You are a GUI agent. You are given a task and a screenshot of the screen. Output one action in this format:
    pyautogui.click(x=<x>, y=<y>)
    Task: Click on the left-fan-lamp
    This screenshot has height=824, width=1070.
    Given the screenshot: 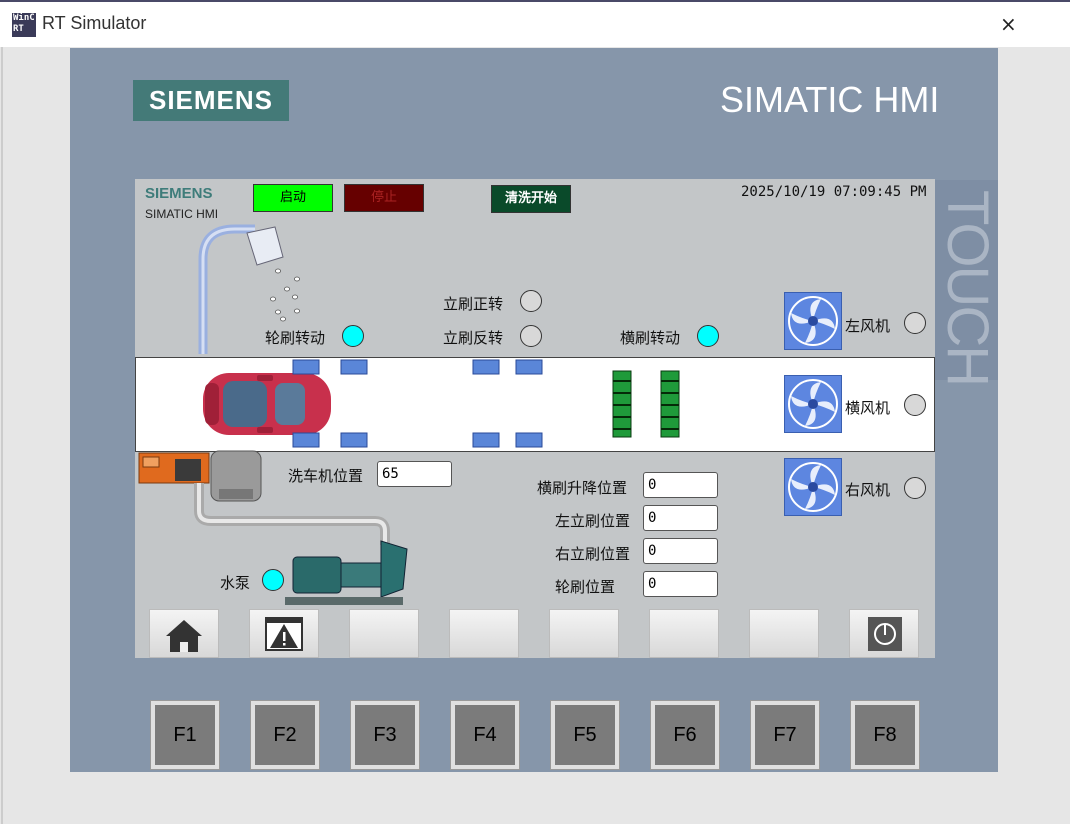 What is the action you would take?
    pyautogui.click(x=915, y=323)
    